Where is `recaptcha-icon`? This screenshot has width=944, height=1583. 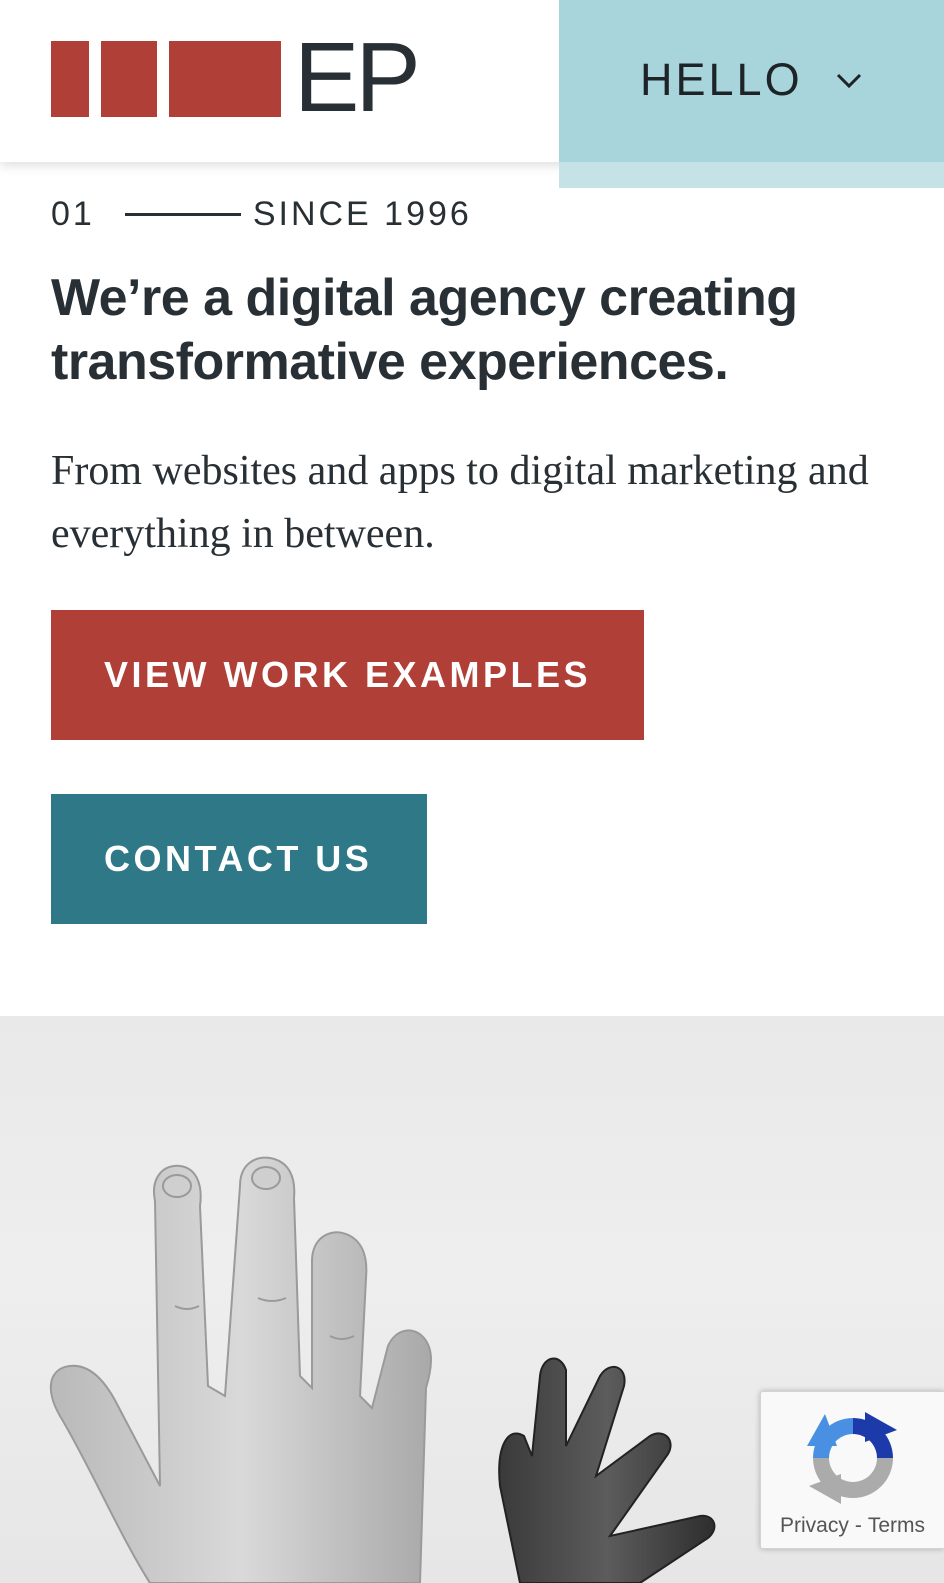
recaptcha-icon is located at coordinates (852, 1458).